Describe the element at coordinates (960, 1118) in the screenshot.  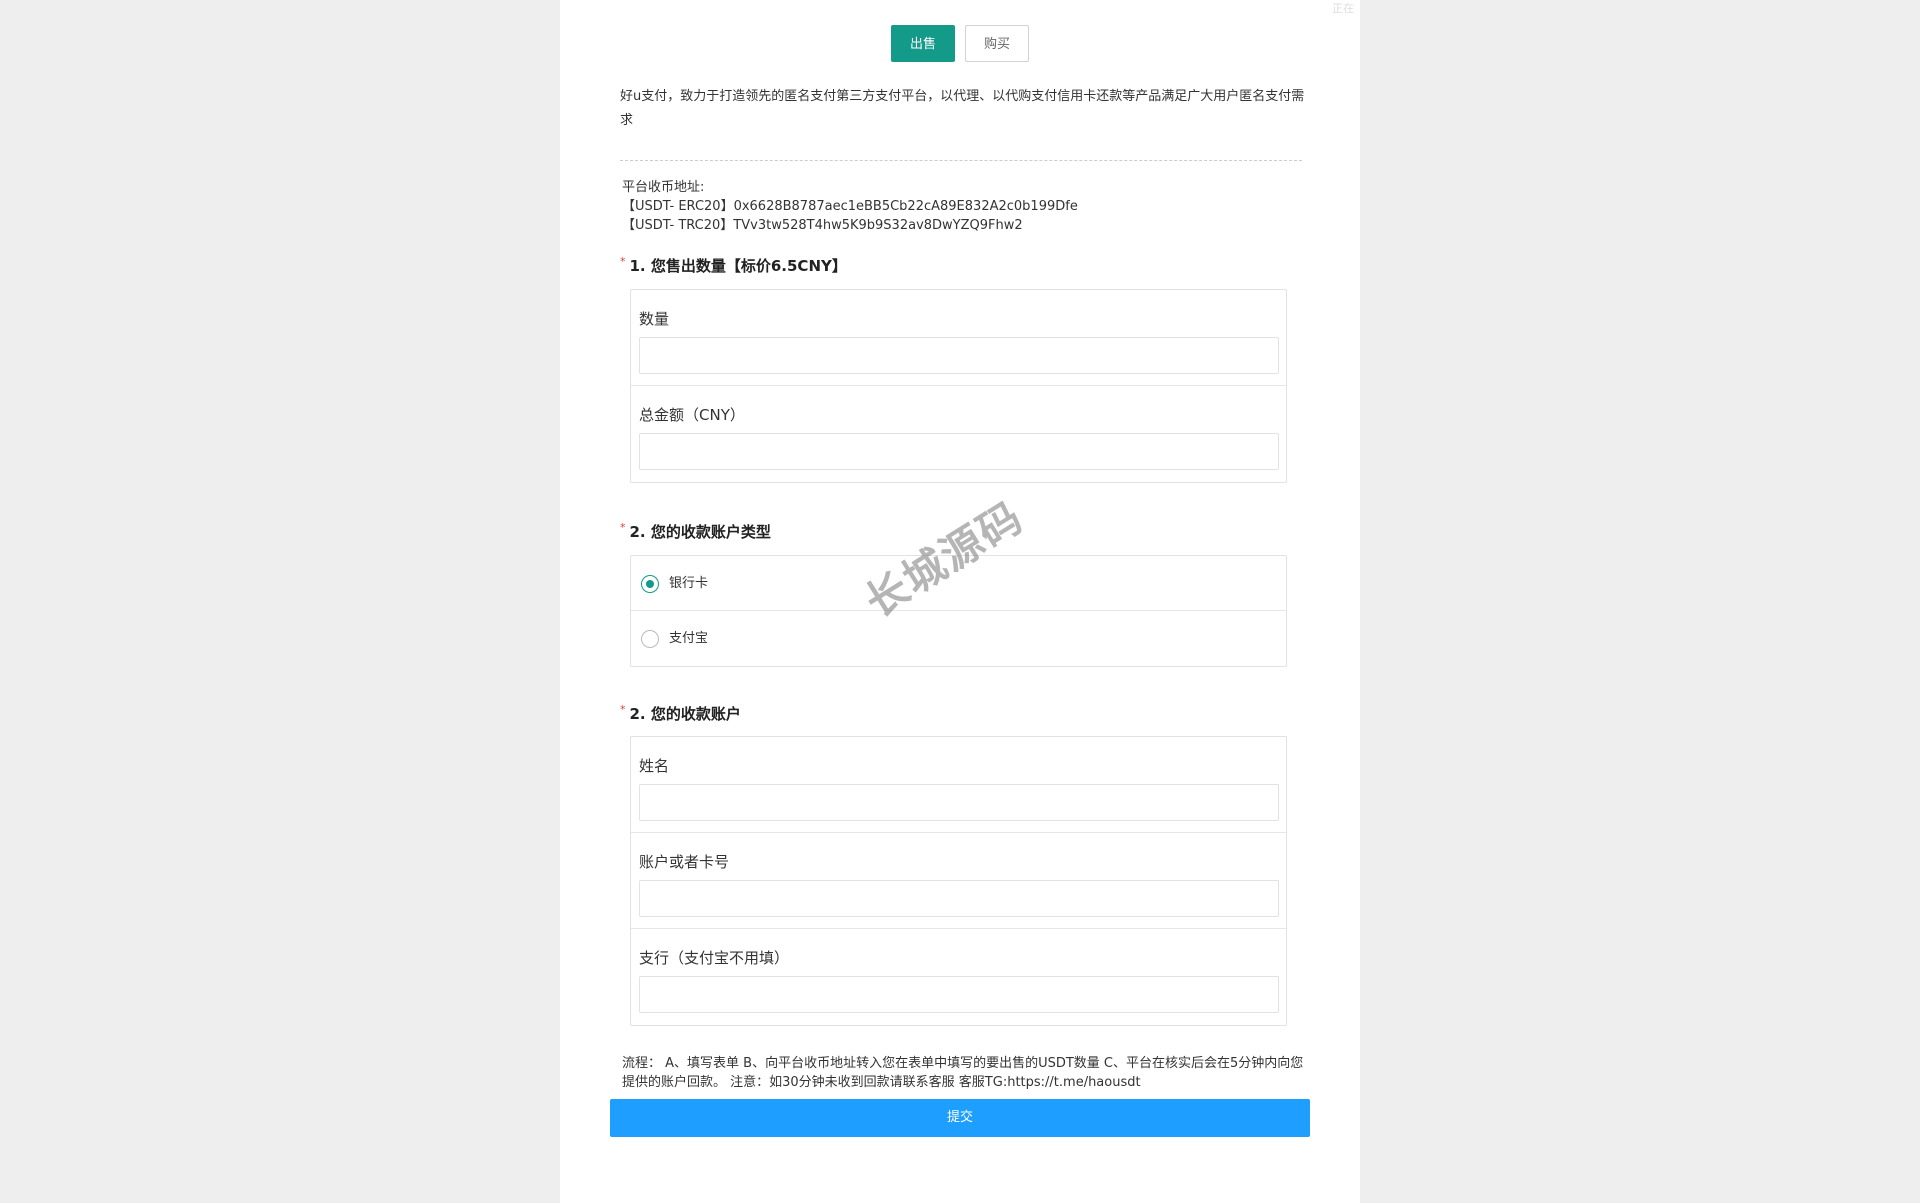
I see `submit-button: 提交` at that location.